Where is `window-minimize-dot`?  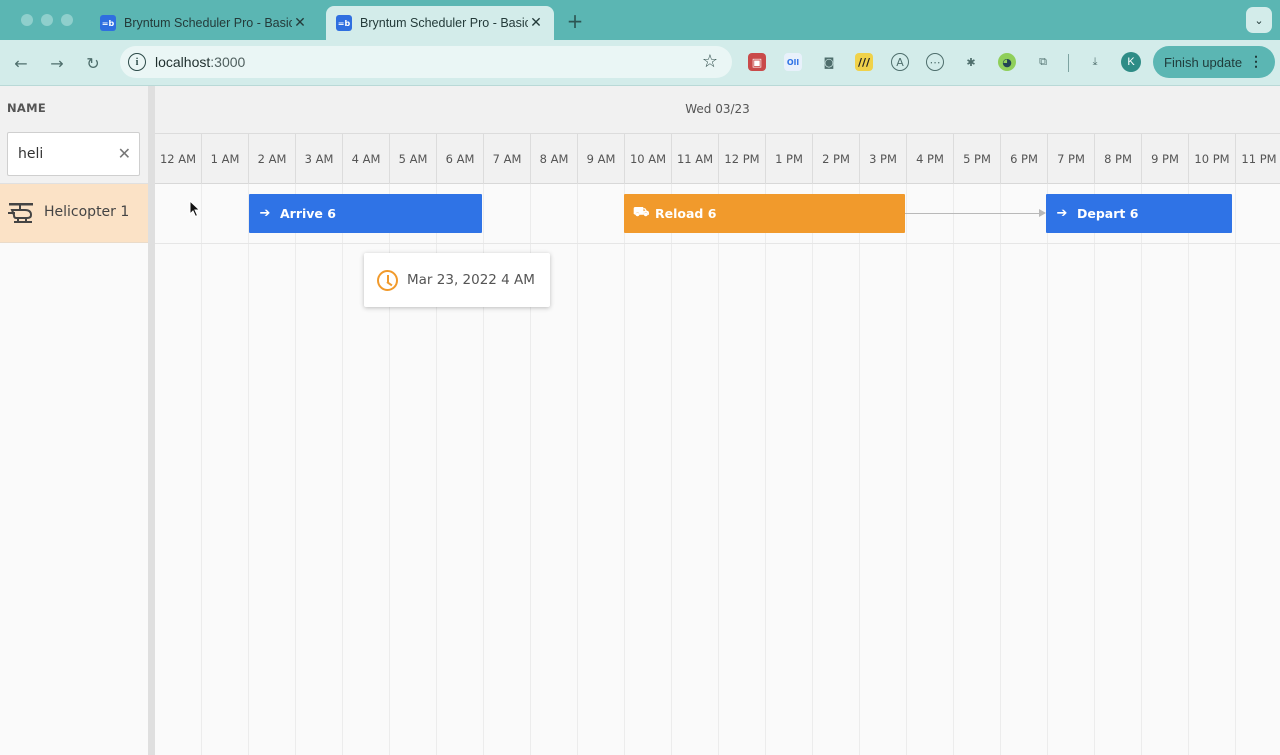 window-minimize-dot is located at coordinates (47, 20).